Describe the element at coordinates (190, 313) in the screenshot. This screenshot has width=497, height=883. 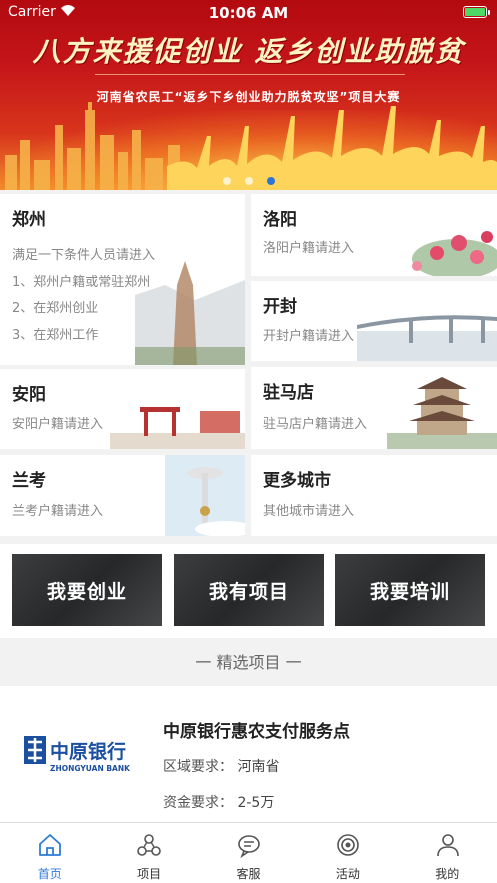
I see `pagoda-illustration` at that location.